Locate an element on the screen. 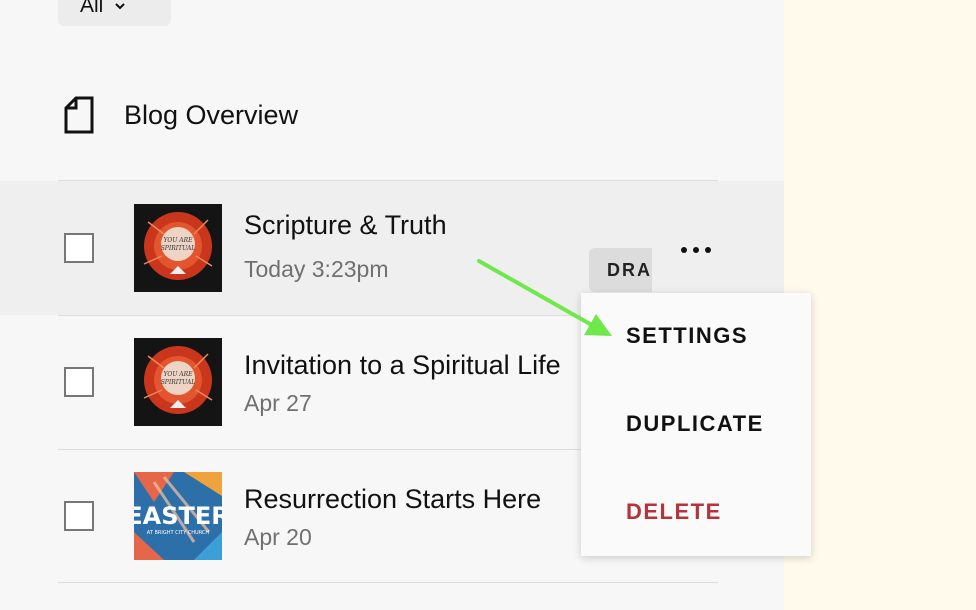  post-date: Apr 20 is located at coordinates (278, 537).